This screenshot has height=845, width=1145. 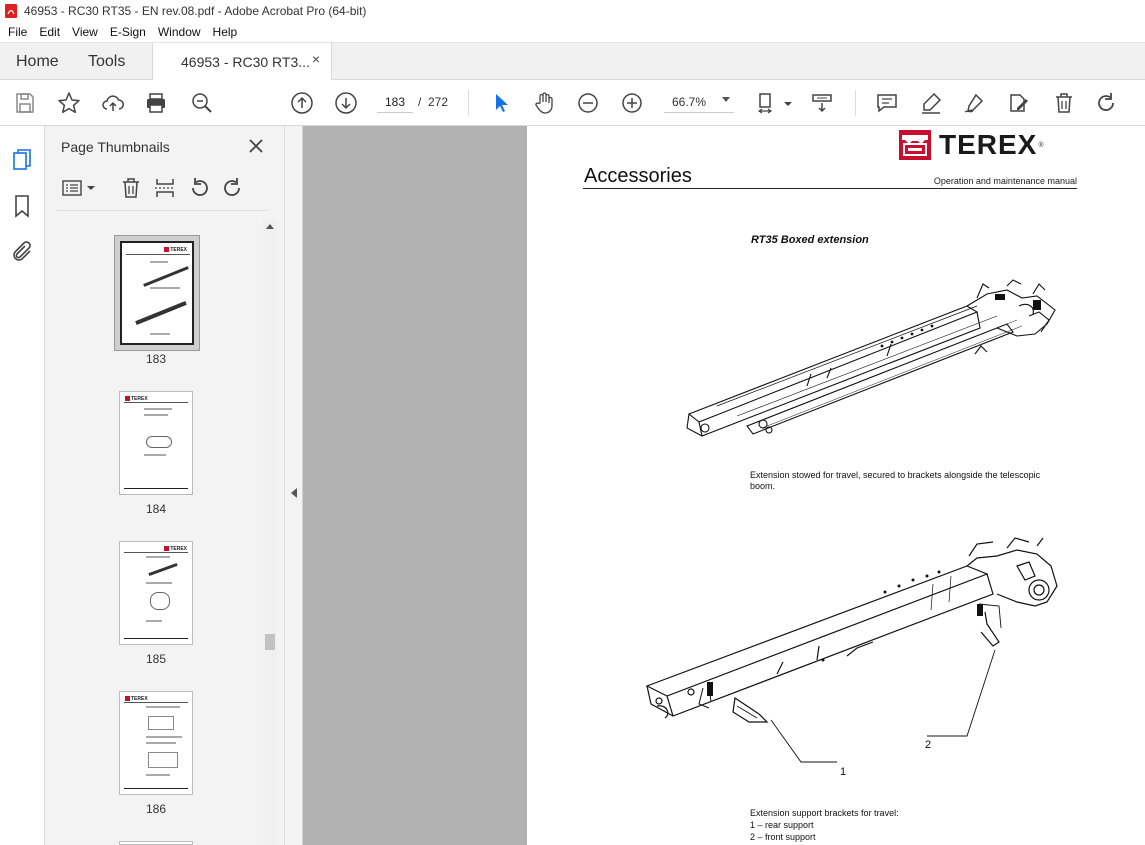 What do you see at coordinates (824, 813) in the screenshot?
I see `caption-brackets-title: Extension support brackets for travel:` at bounding box center [824, 813].